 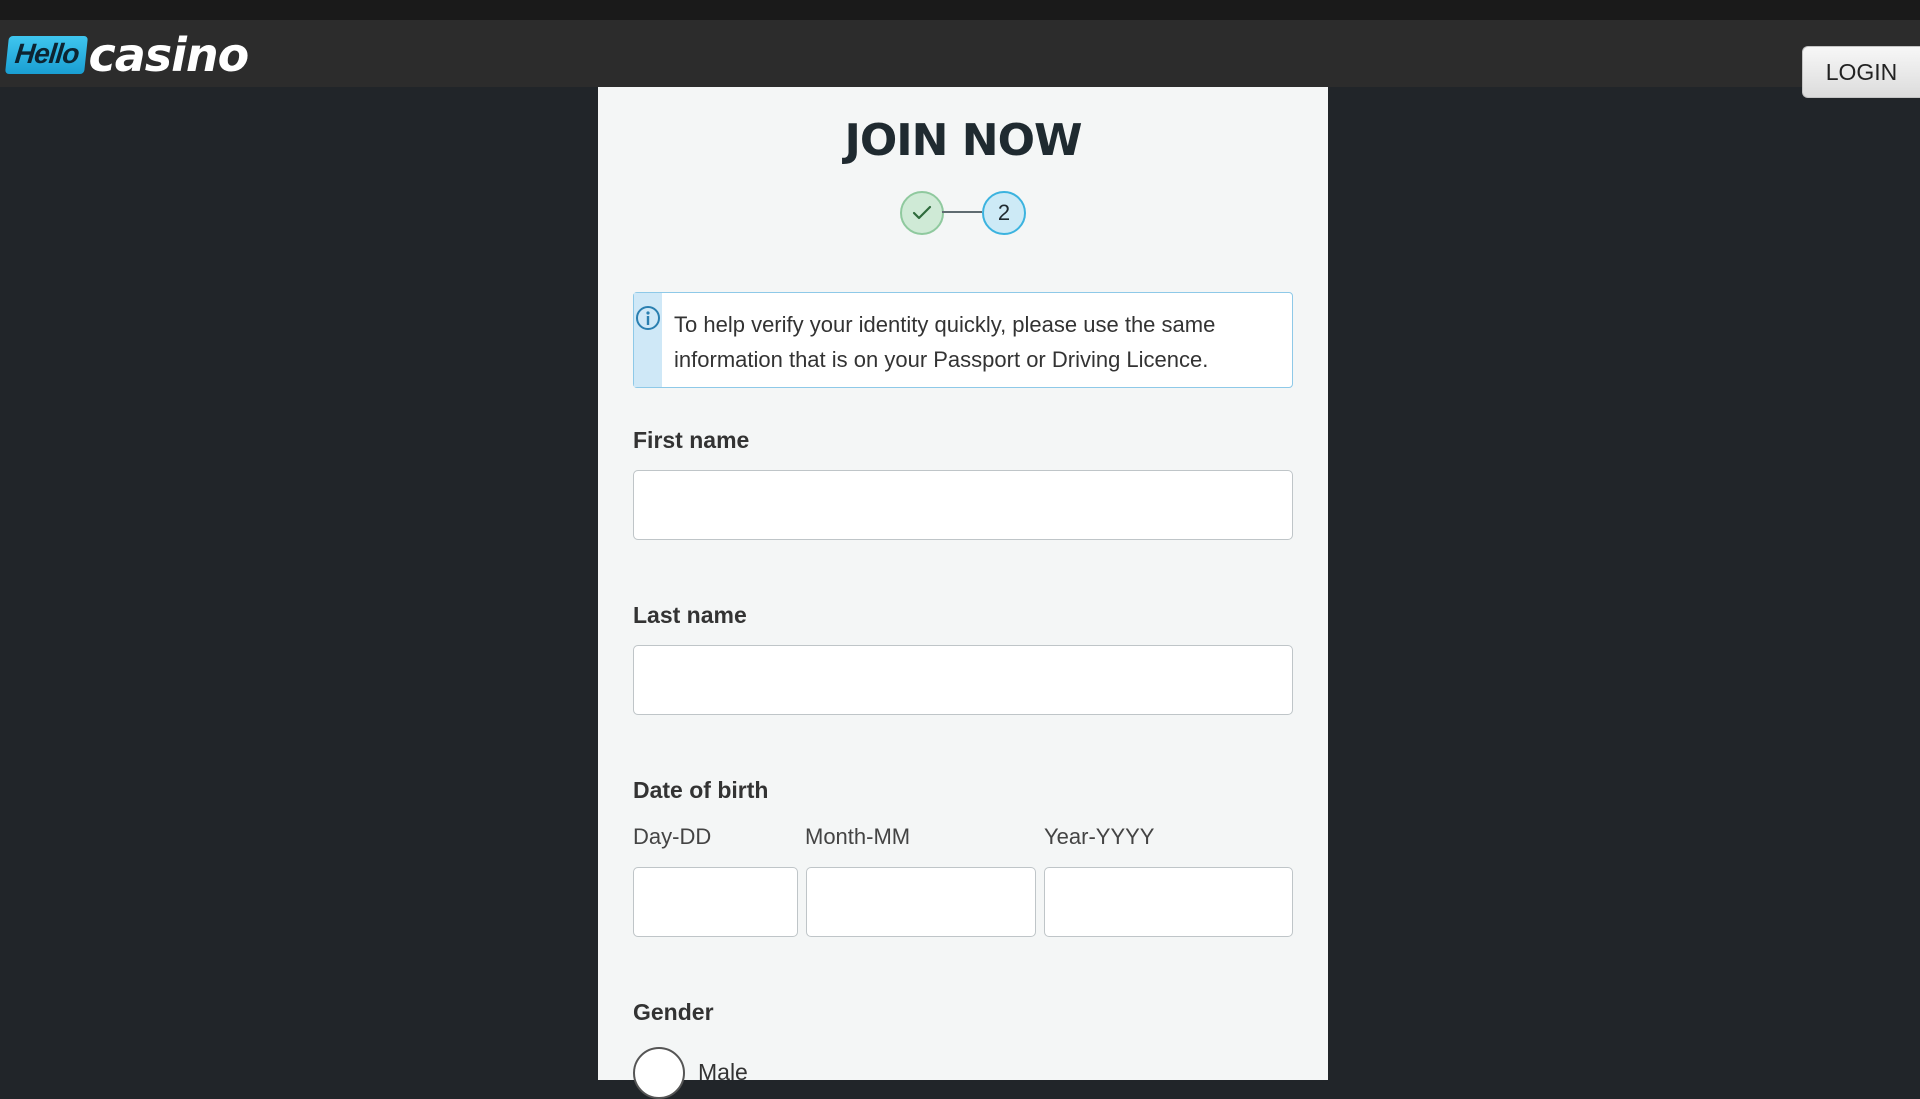 I want to click on info-alert-icon-column, so click(x=648, y=340).